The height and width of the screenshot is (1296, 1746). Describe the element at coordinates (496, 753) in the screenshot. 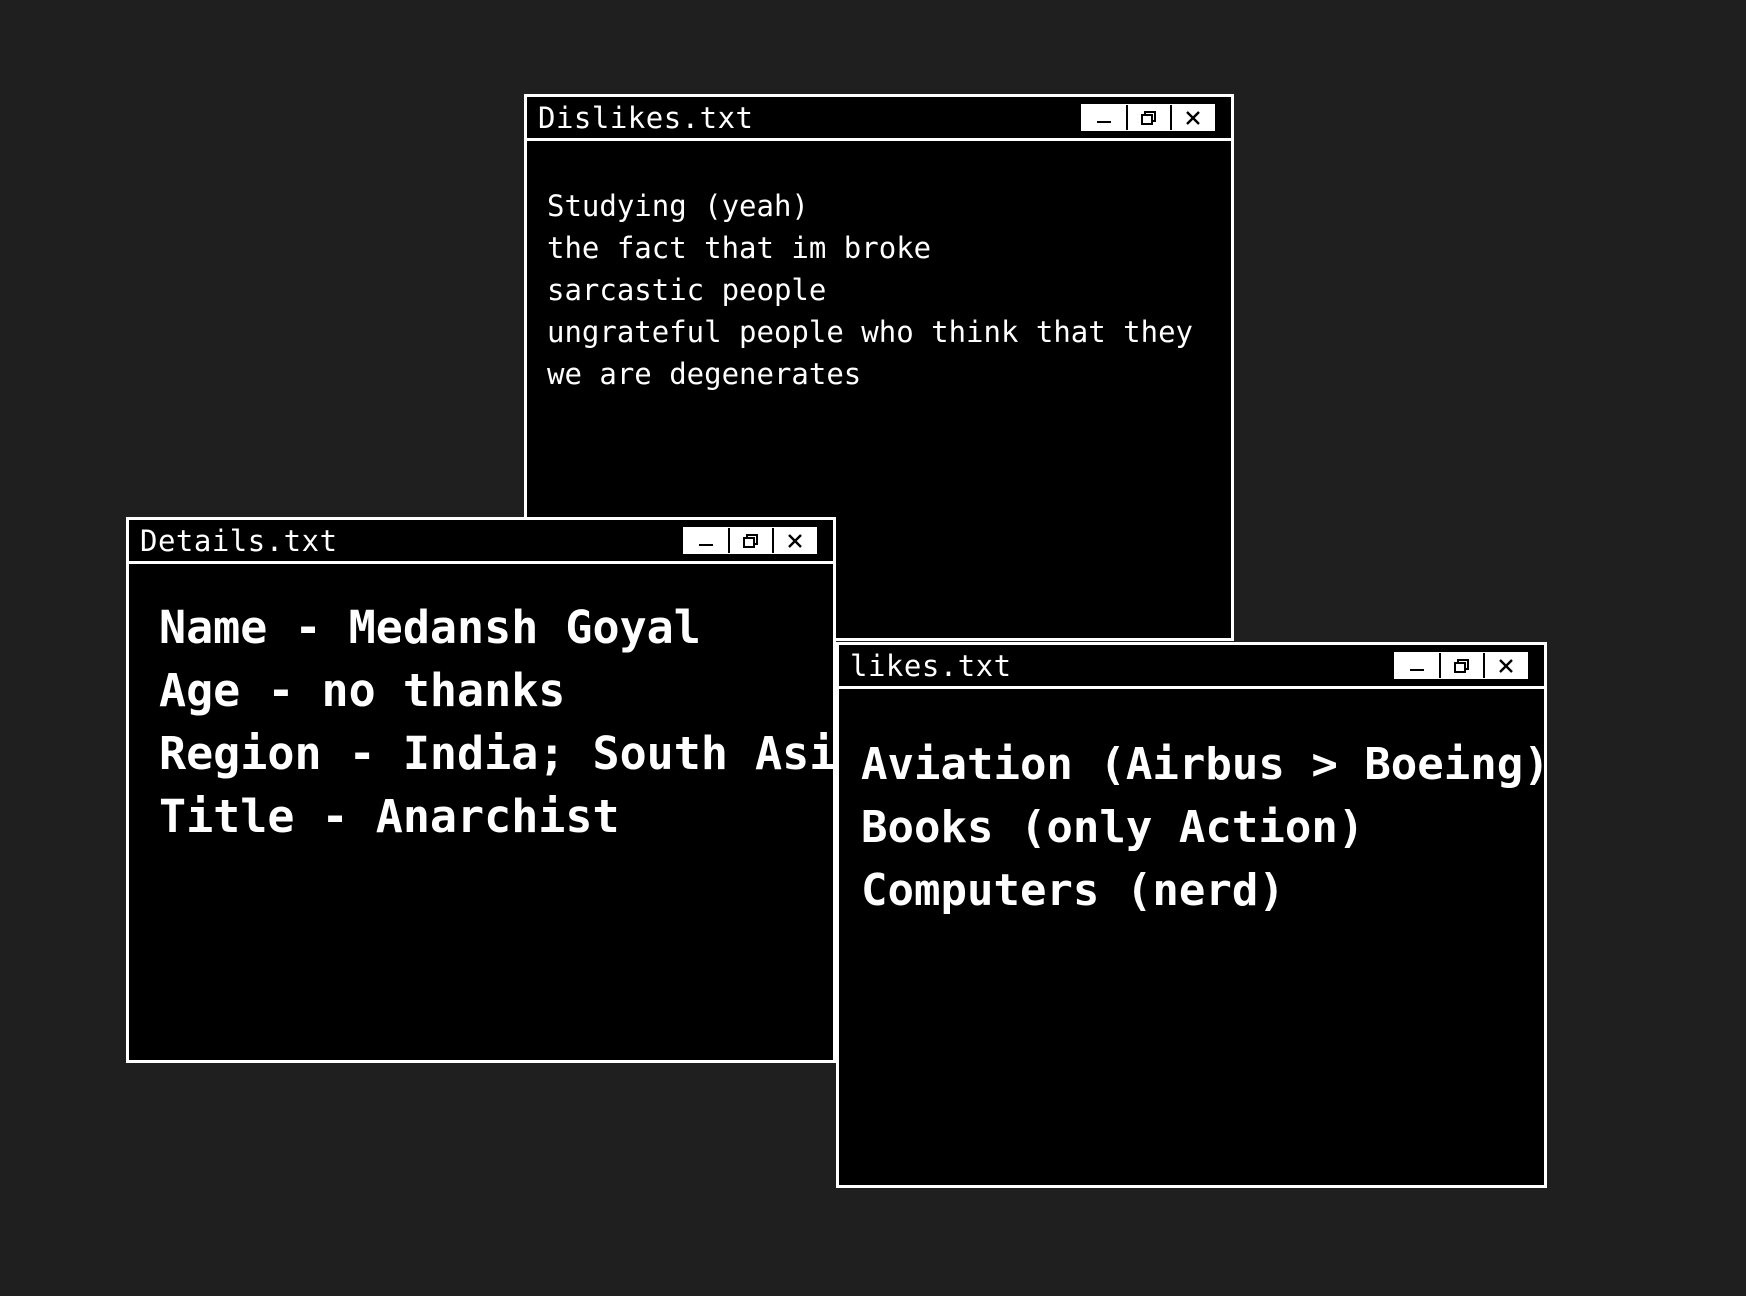

I see `detail-line: Region - India; South Asia` at that location.